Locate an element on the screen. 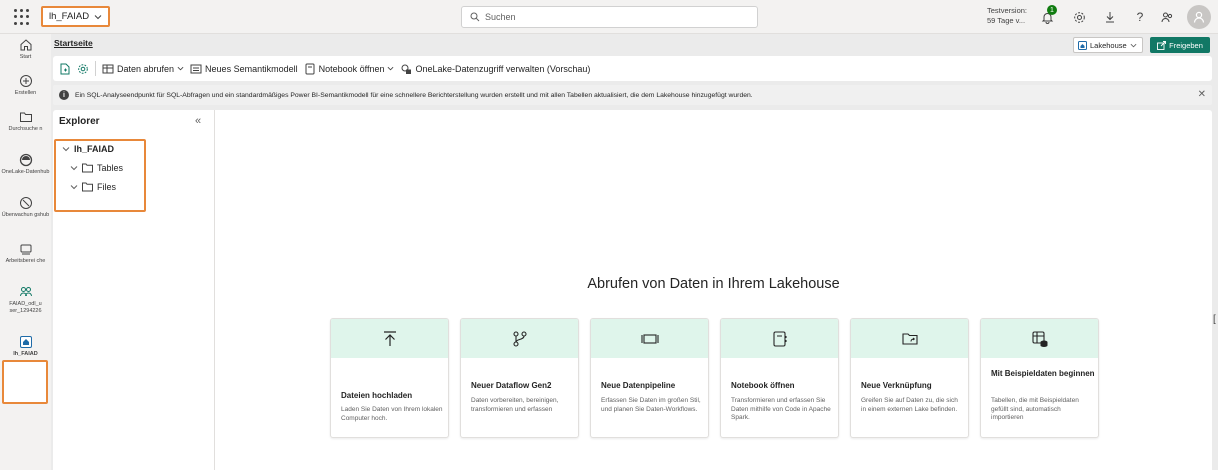 This screenshot has width=1218, height=470. card-title: Neue Verknüpfung is located at coordinates (896, 385).